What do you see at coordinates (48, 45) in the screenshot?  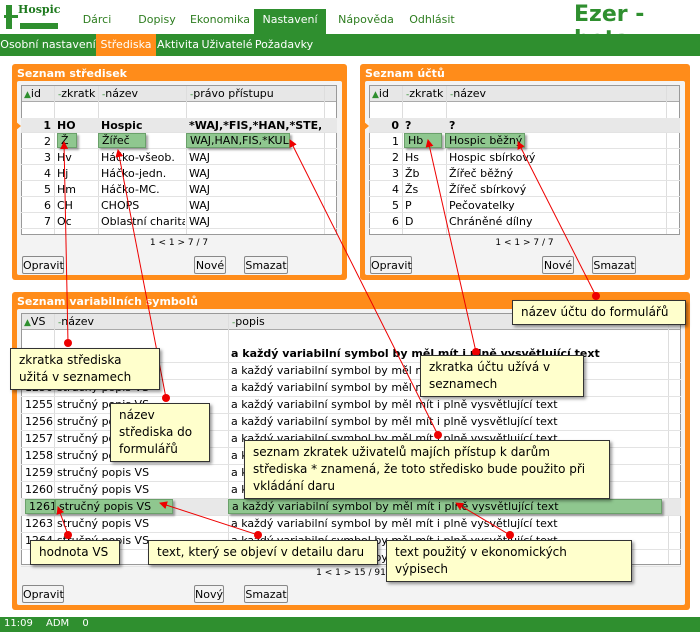 I see `submenu-osobni-nastaveni: Osobní nastavení` at bounding box center [48, 45].